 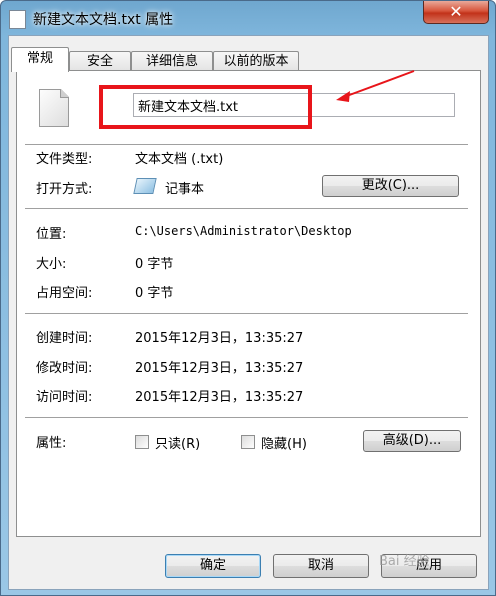 What do you see at coordinates (54, 108) in the screenshot?
I see `text-document-icon` at bounding box center [54, 108].